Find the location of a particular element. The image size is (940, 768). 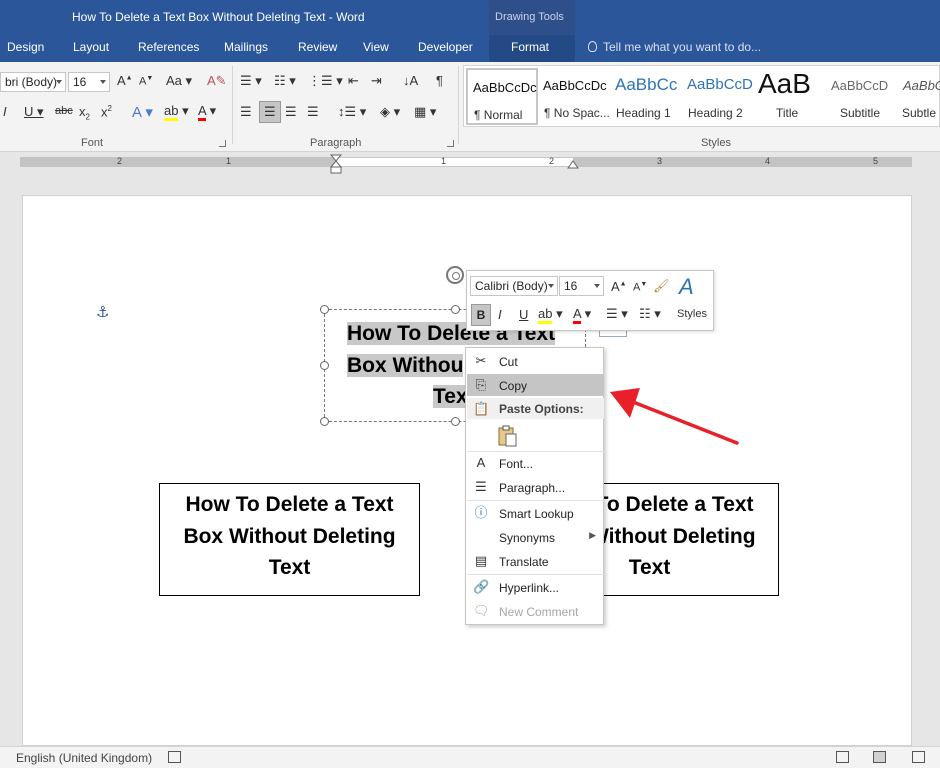

style-heading-2: AaBbCcD Heading 2 is located at coordinates (718, 96).